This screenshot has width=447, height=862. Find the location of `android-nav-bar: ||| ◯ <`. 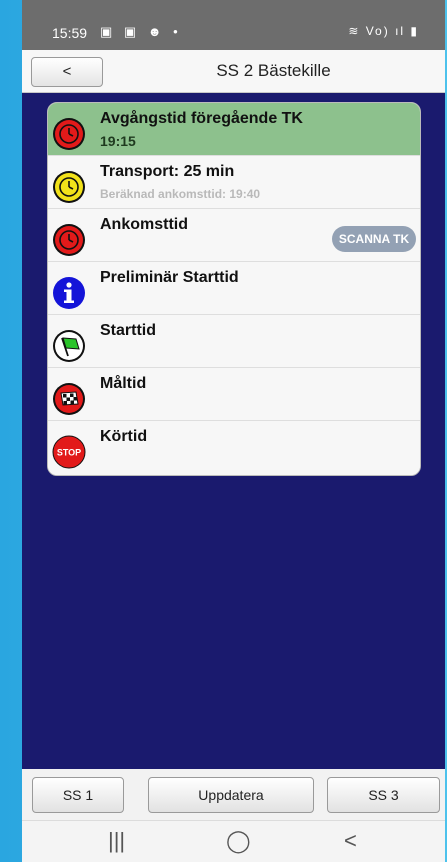

android-nav-bar: ||| ◯ < is located at coordinates (233, 841).